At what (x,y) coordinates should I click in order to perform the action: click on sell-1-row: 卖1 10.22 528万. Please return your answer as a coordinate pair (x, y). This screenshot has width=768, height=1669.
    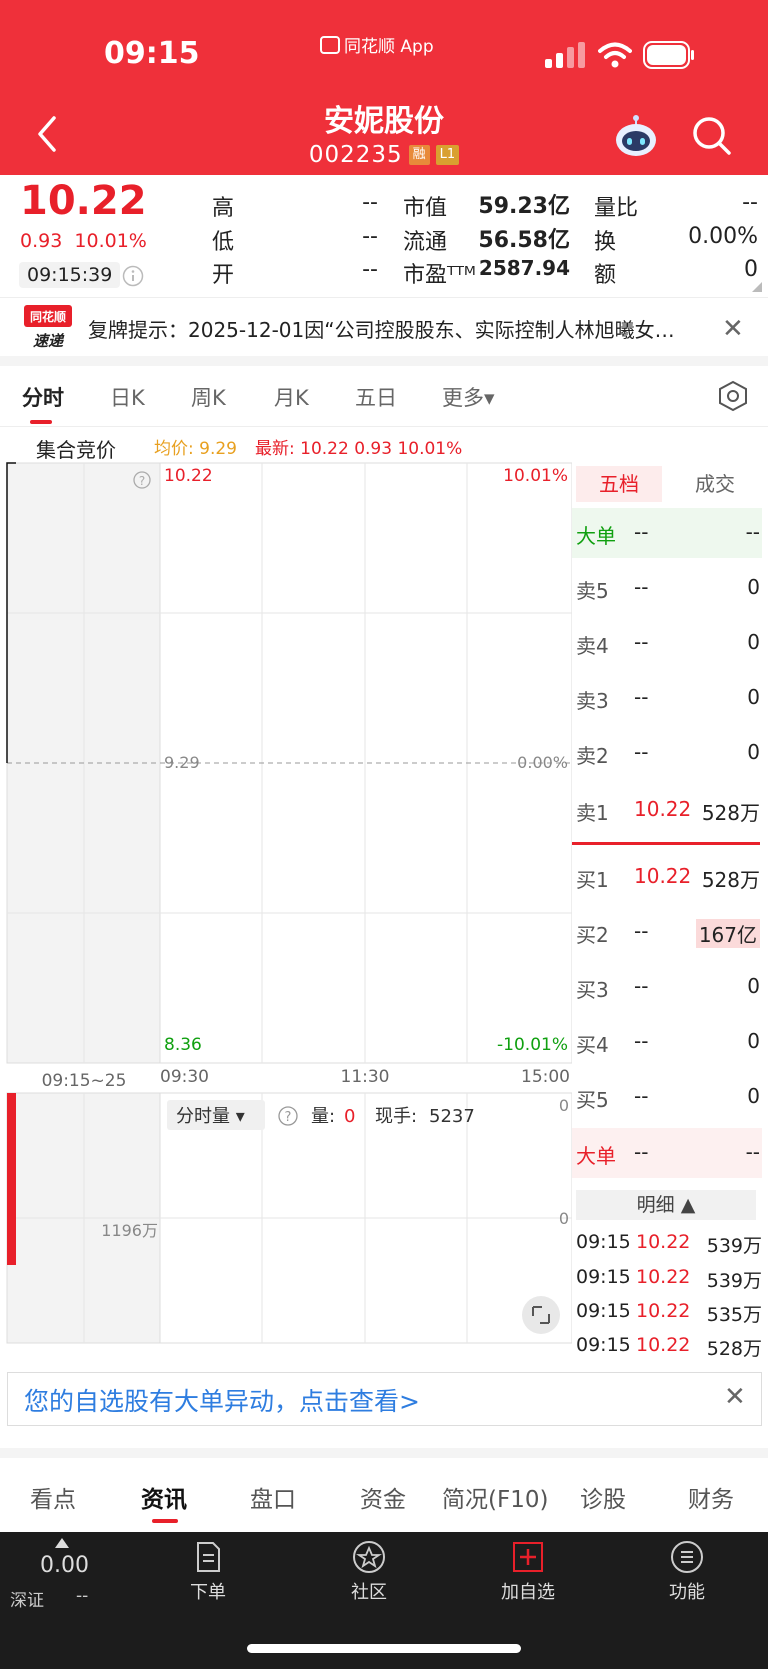
    Looking at the image, I should click on (667, 810).